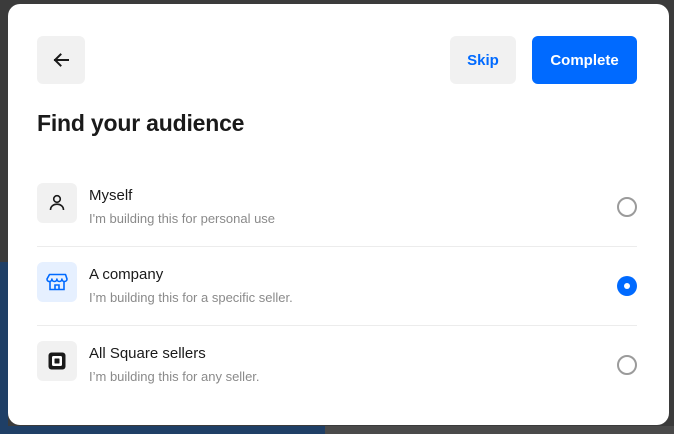 This screenshot has width=674, height=434. I want to click on arrow-left-icon, so click(61, 60).